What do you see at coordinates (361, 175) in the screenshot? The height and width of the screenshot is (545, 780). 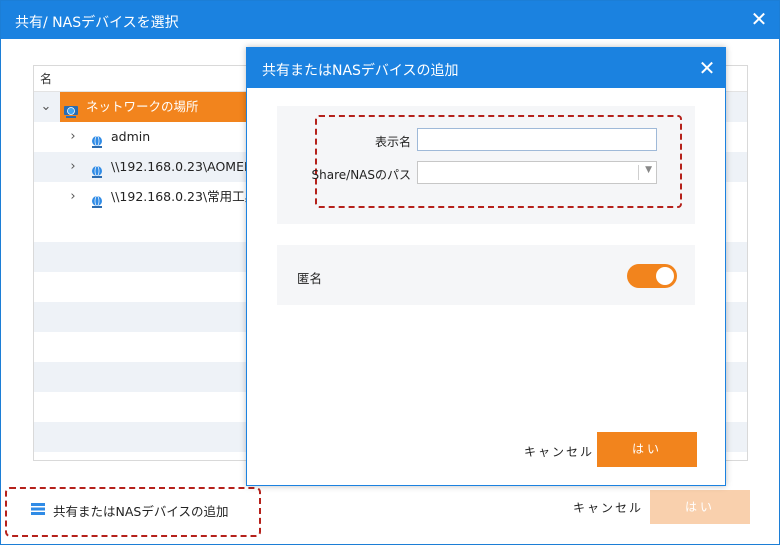 I see `share-path-label: Share/NASのパス` at bounding box center [361, 175].